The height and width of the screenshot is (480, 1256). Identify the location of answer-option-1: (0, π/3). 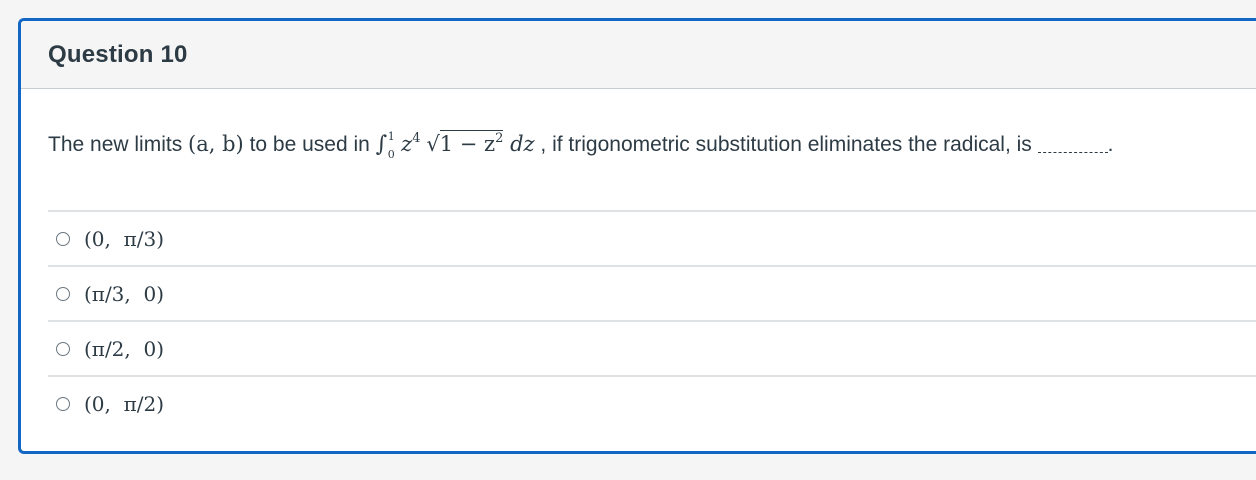
(652, 237).